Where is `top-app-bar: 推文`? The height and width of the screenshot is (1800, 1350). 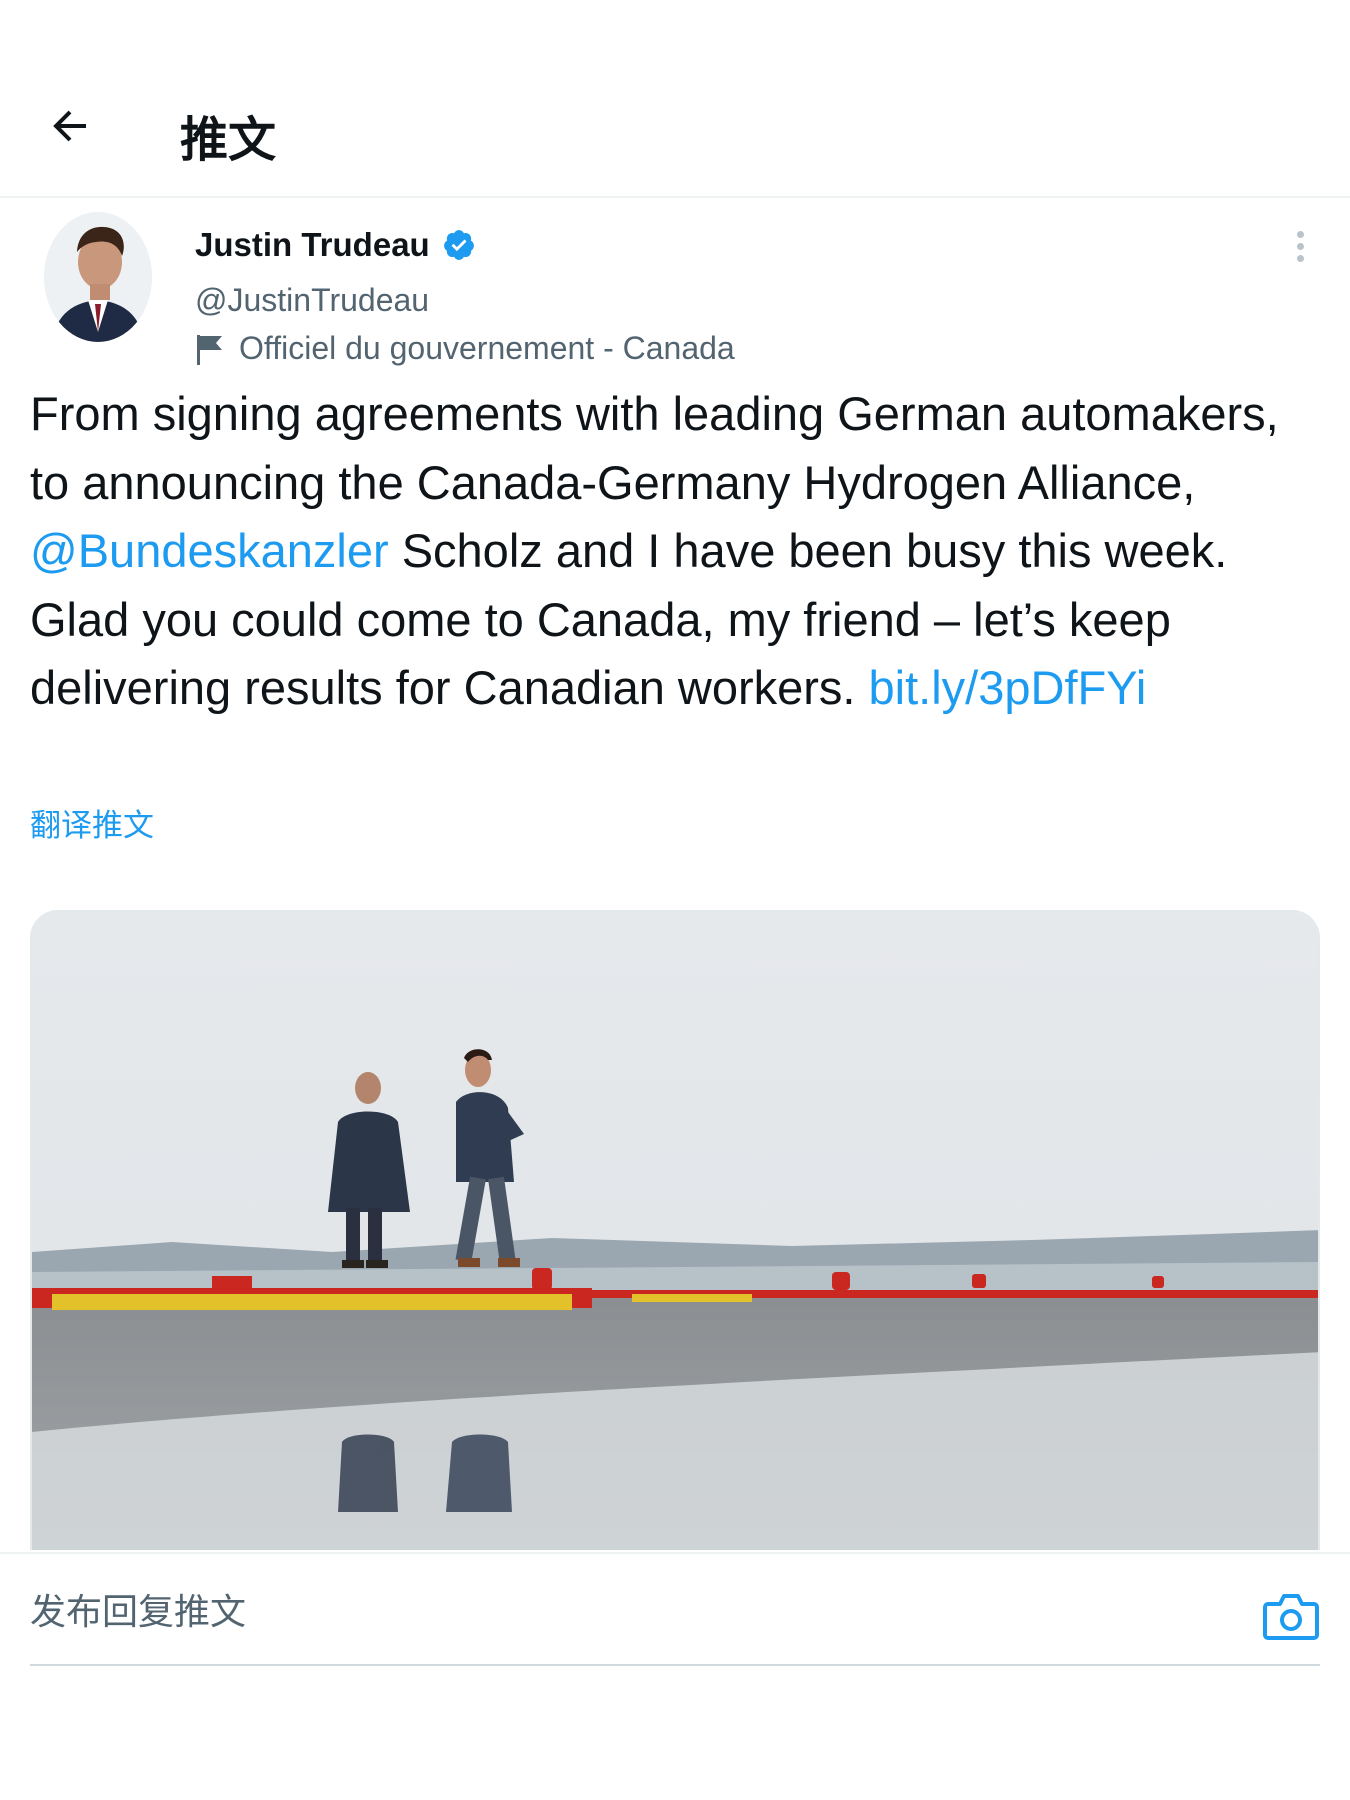 top-app-bar: 推文 is located at coordinates (675, 99).